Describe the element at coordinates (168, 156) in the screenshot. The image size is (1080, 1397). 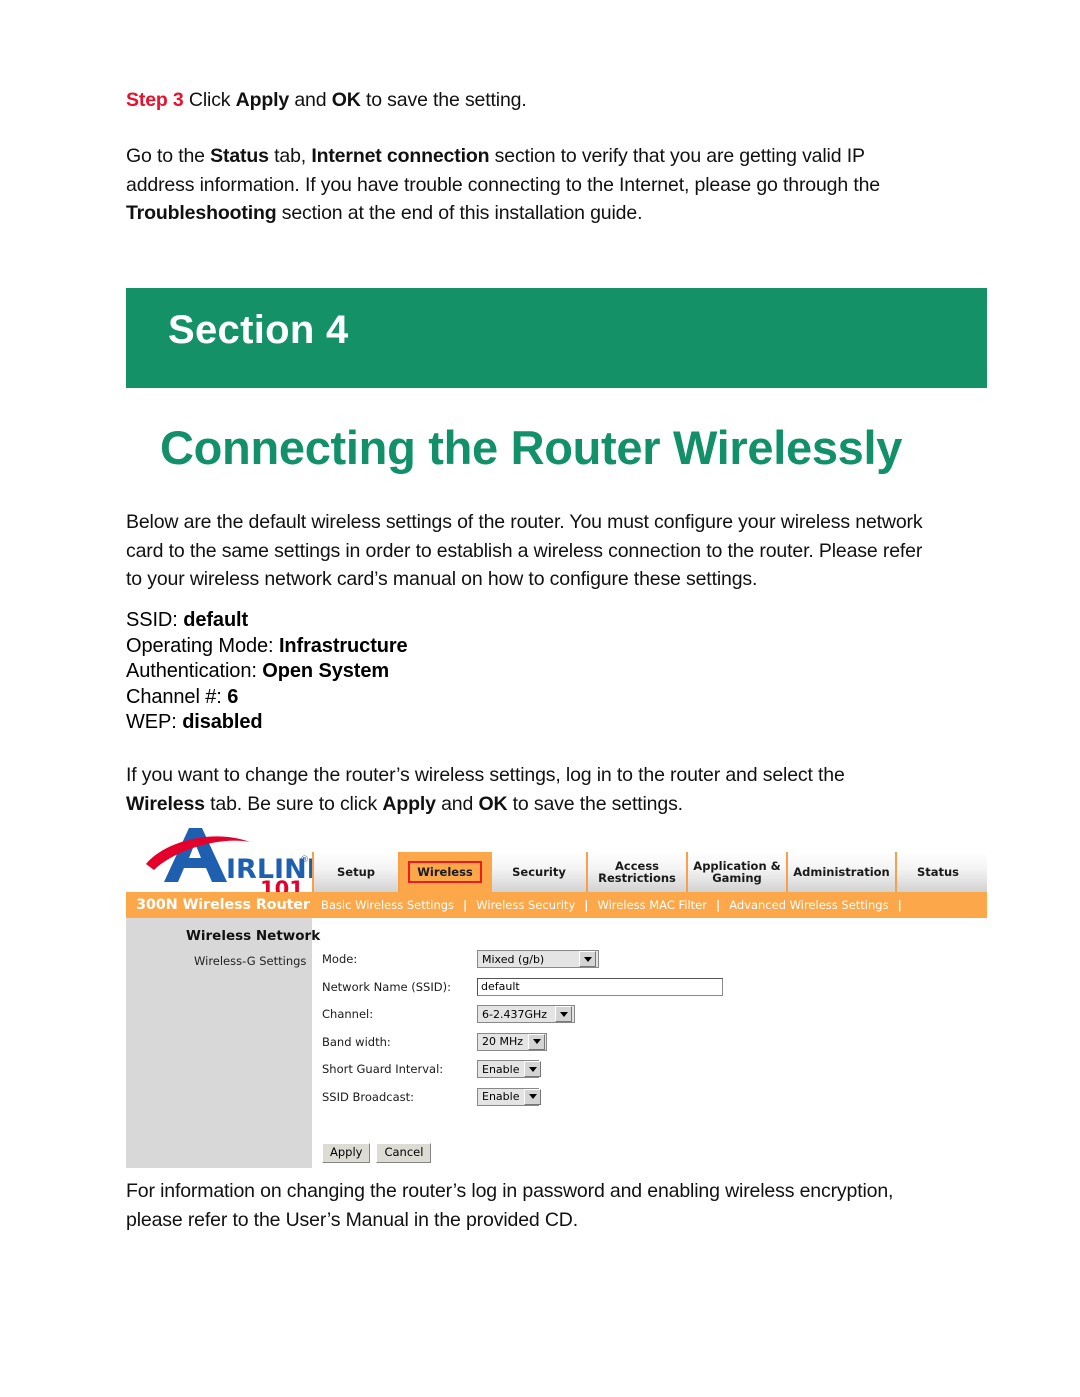
I see `intro-text-a: Go to the` at that location.